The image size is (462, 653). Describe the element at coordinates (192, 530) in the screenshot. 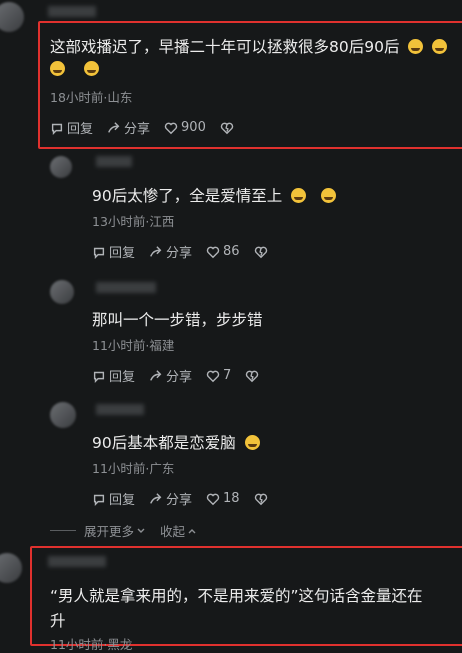

I see `chevron-up-icon` at that location.